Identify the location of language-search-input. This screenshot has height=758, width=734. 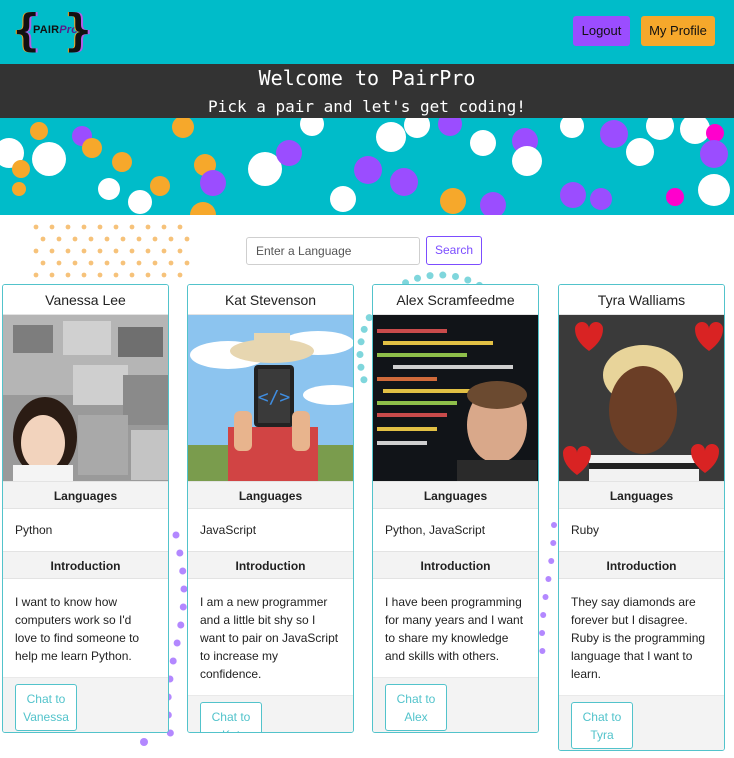
(333, 251).